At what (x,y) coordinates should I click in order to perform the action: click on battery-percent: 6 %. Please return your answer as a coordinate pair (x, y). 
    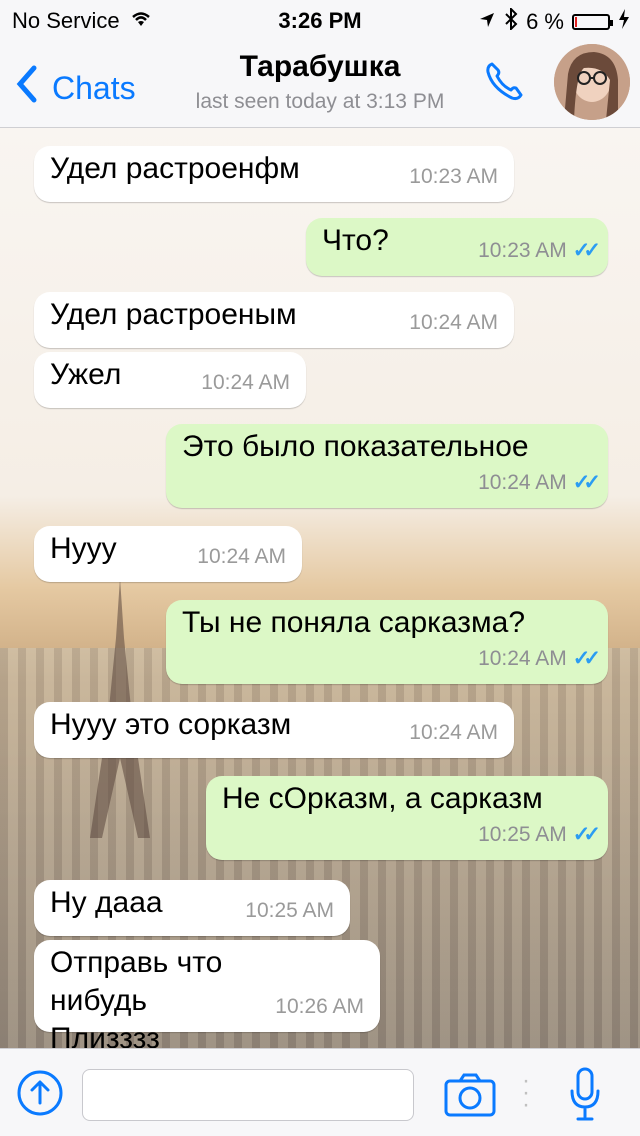
    Looking at the image, I should click on (545, 21).